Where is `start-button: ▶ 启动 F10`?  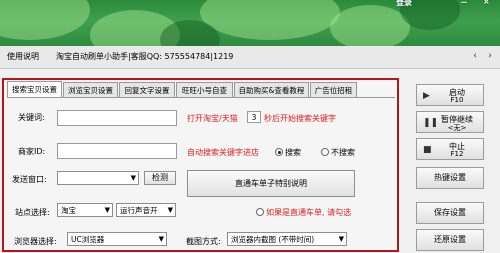
start-button: ▶ 启动 F10 is located at coordinates (450, 95).